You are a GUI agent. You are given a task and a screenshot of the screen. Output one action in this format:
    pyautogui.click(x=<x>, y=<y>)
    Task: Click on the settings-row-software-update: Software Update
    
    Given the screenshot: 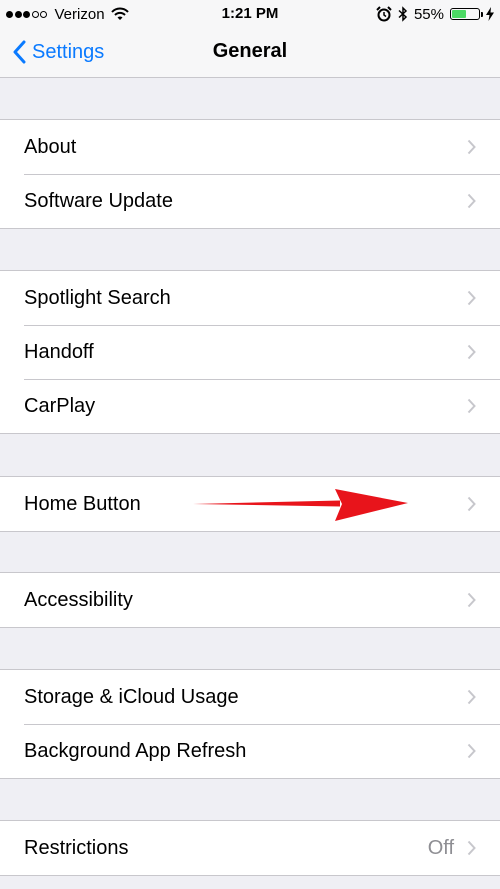 What is the action you would take?
    pyautogui.click(x=250, y=201)
    